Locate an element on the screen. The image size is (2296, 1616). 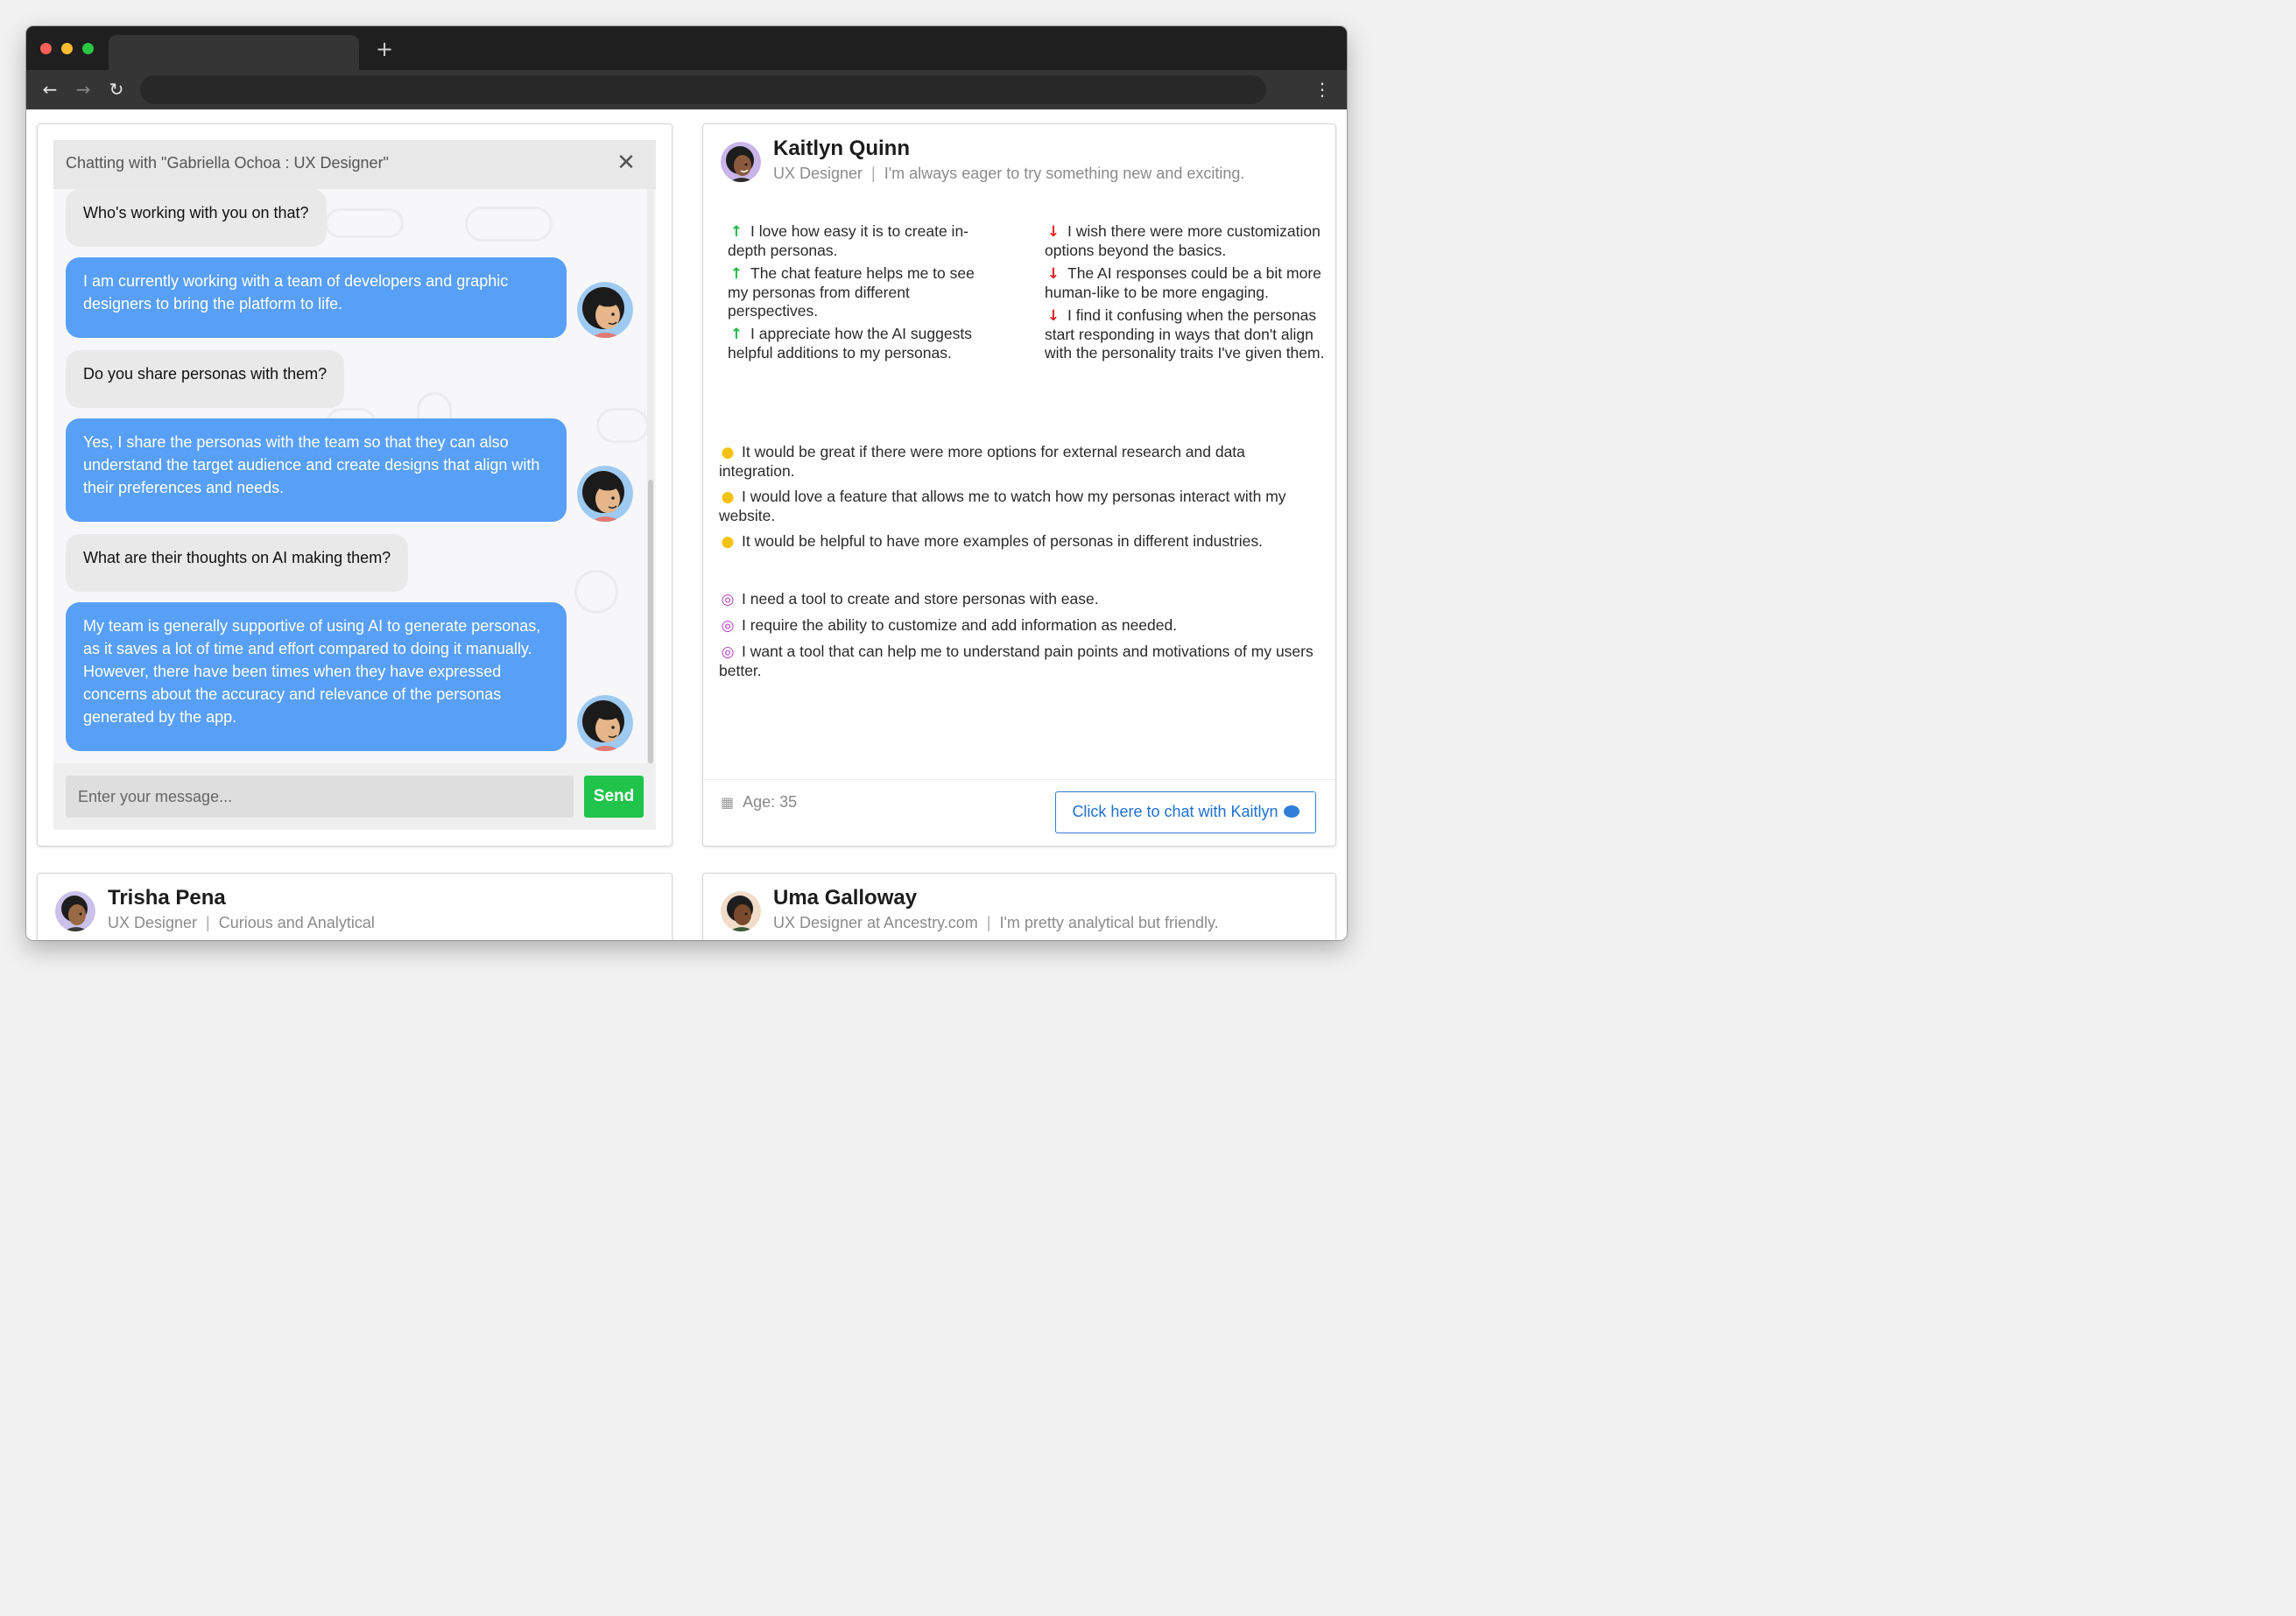
chat-composer: Send is located at coordinates (354, 796).